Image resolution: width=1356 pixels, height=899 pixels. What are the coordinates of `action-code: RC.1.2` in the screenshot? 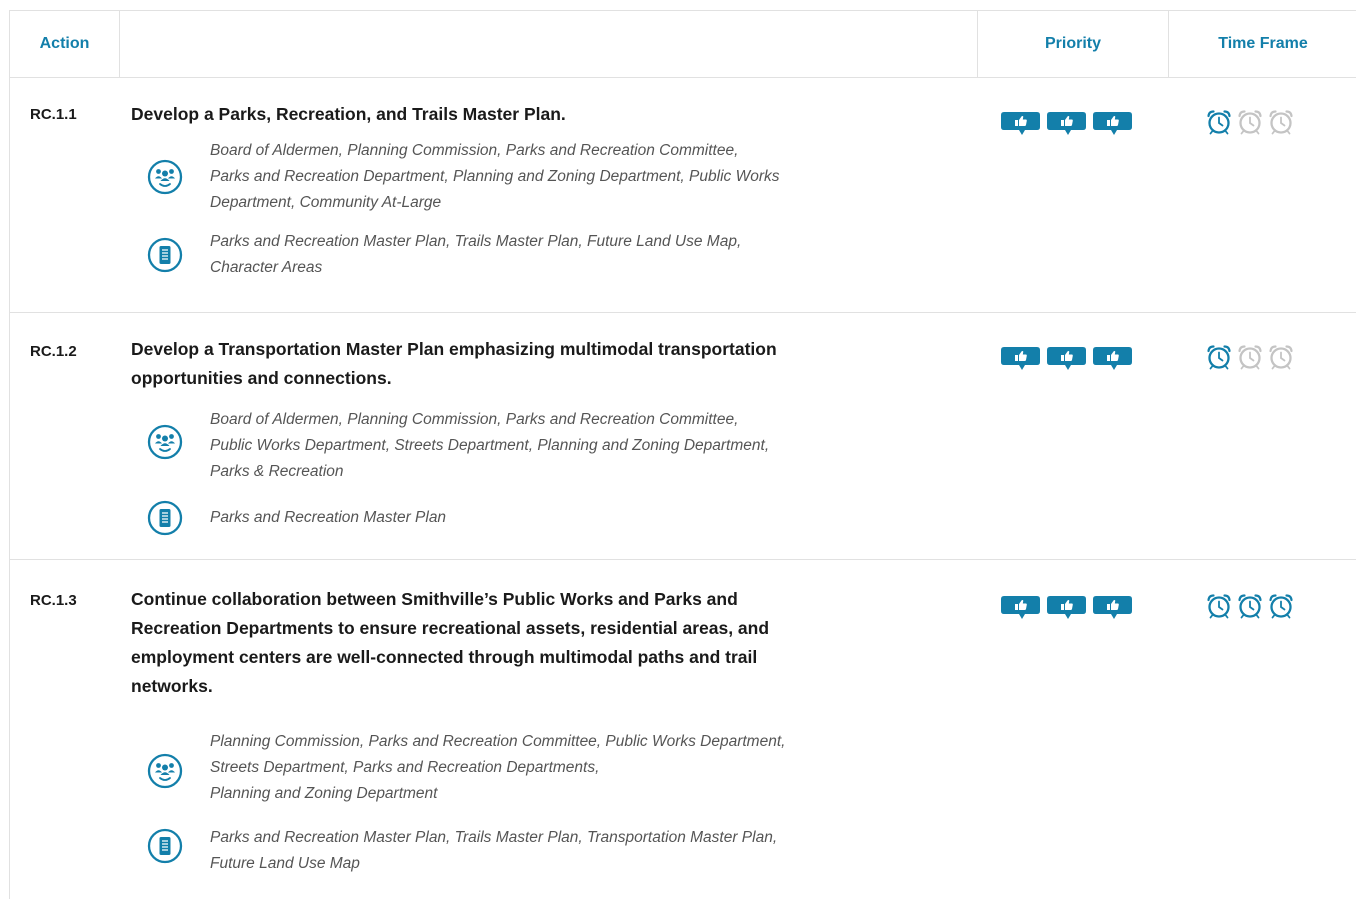 It's located at (53, 351).